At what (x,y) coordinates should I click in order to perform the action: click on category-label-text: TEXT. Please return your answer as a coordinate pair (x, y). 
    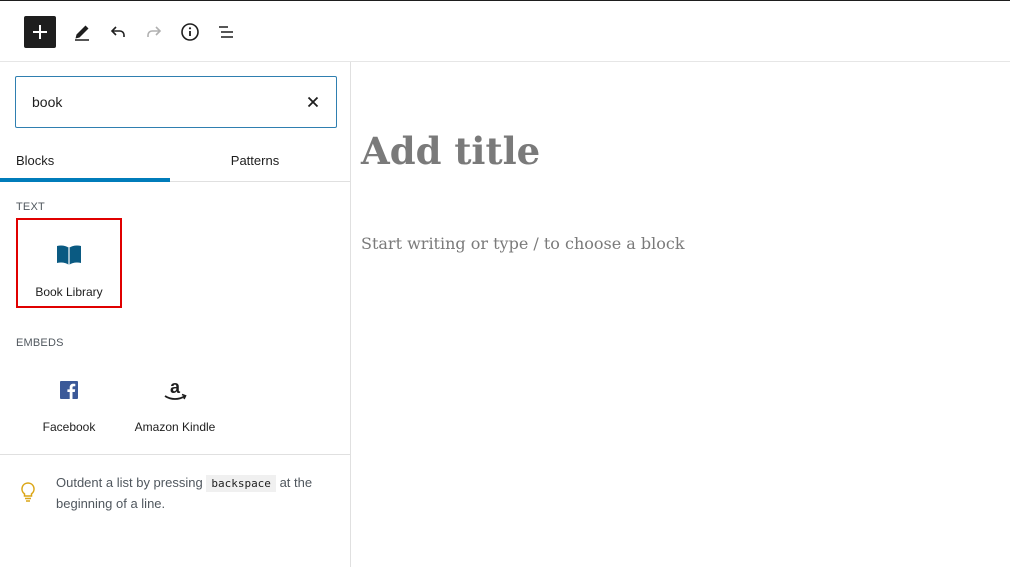
    Looking at the image, I should click on (30, 207).